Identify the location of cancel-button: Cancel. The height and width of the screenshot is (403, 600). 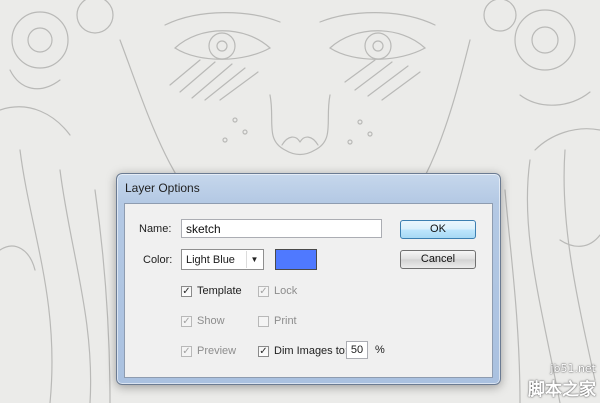
(438, 259).